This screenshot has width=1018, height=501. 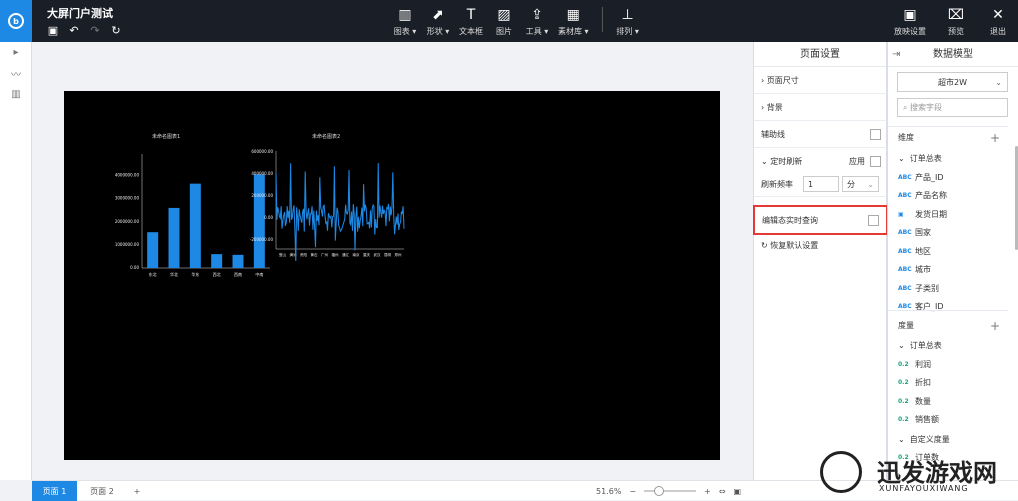 I want to click on line-chart-x-label: 重庆, so click(x=367, y=254).